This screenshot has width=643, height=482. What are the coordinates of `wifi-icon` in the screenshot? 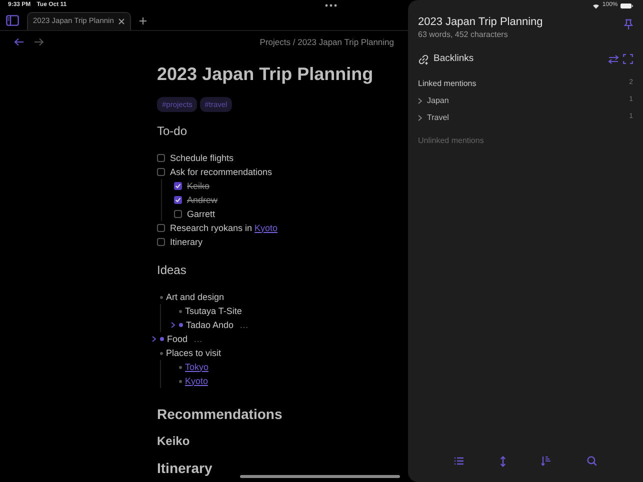 It's located at (596, 5).